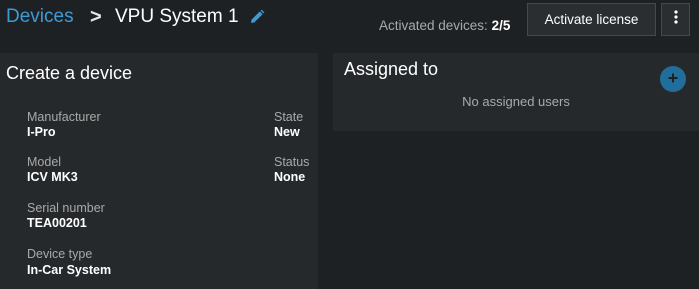  What do you see at coordinates (289, 117) in the screenshot?
I see `state-label: State` at bounding box center [289, 117].